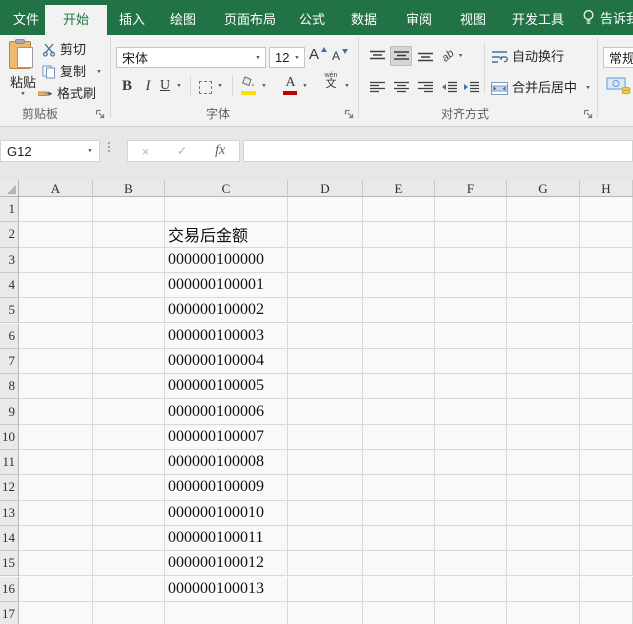 This screenshot has width=633, height=624. I want to click on cell-F11, so click(471, 463).